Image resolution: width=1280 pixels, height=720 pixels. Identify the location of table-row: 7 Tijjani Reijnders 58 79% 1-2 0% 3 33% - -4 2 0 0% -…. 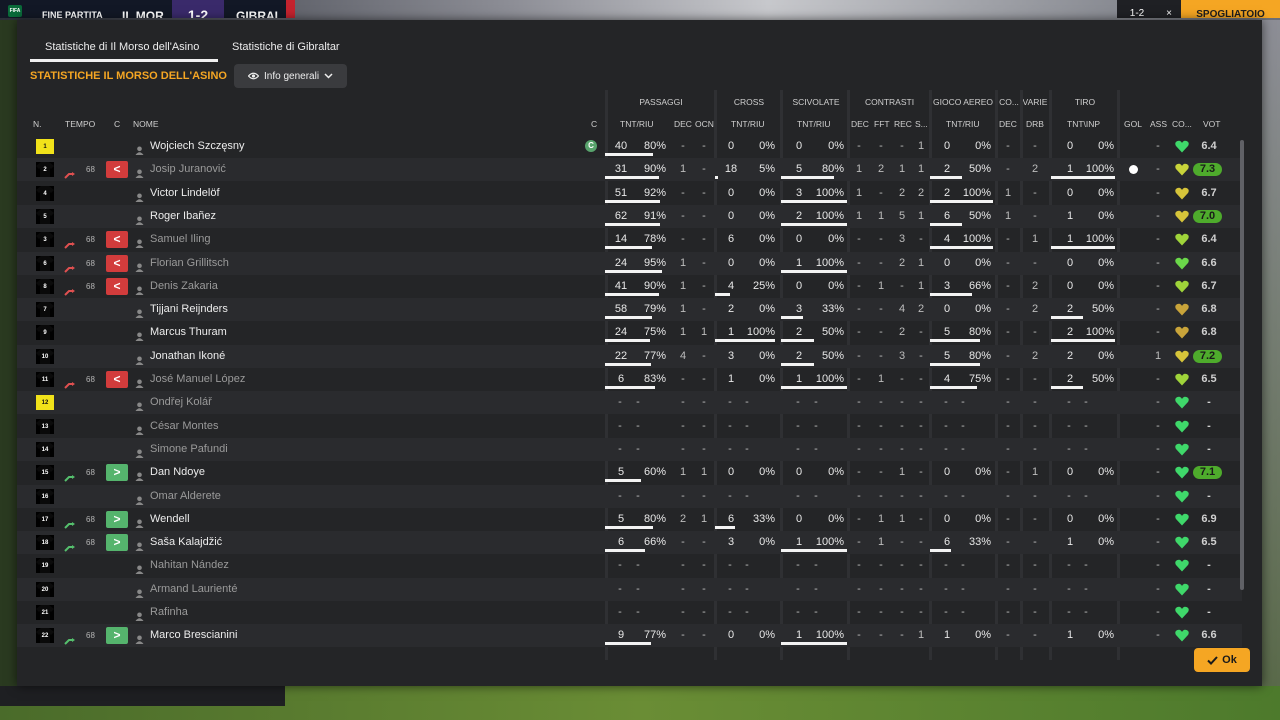
(629, 310).